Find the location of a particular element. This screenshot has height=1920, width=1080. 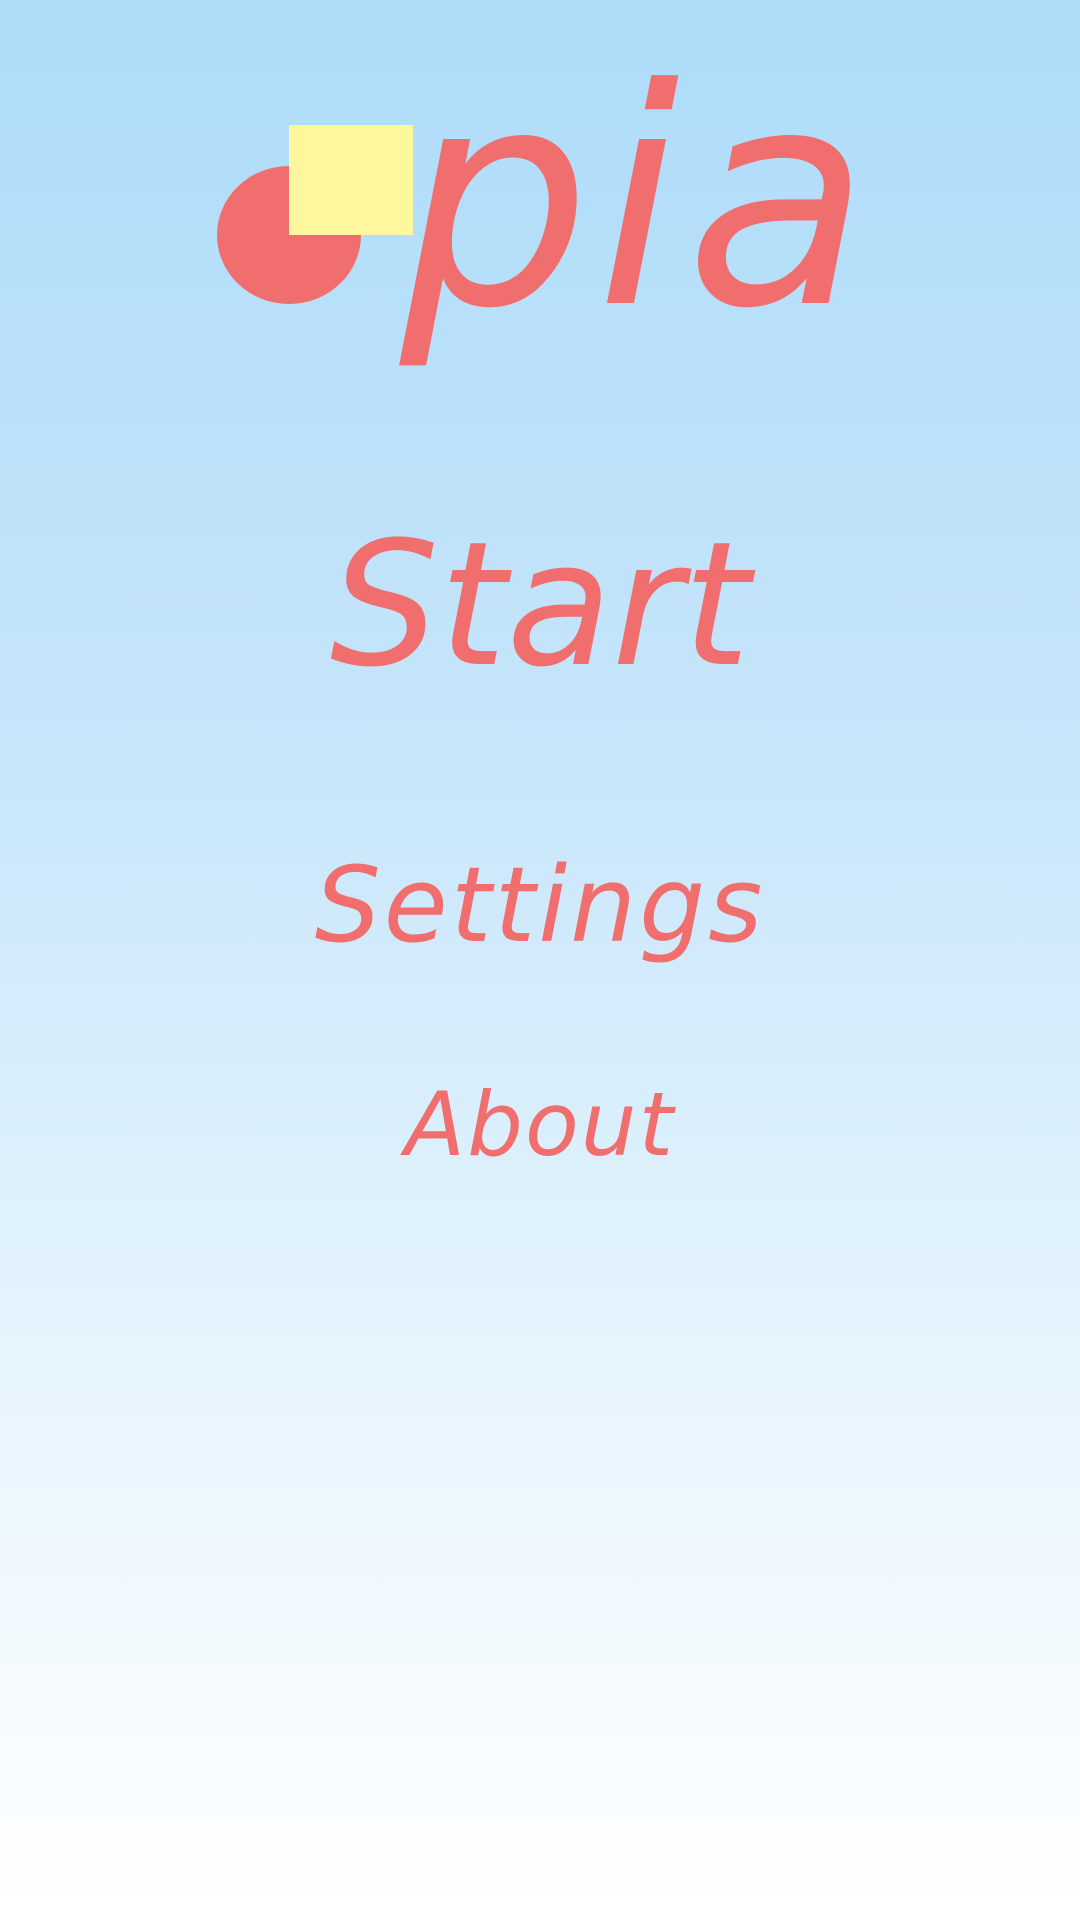

about-button: About is located at coordinates (540, 1125).